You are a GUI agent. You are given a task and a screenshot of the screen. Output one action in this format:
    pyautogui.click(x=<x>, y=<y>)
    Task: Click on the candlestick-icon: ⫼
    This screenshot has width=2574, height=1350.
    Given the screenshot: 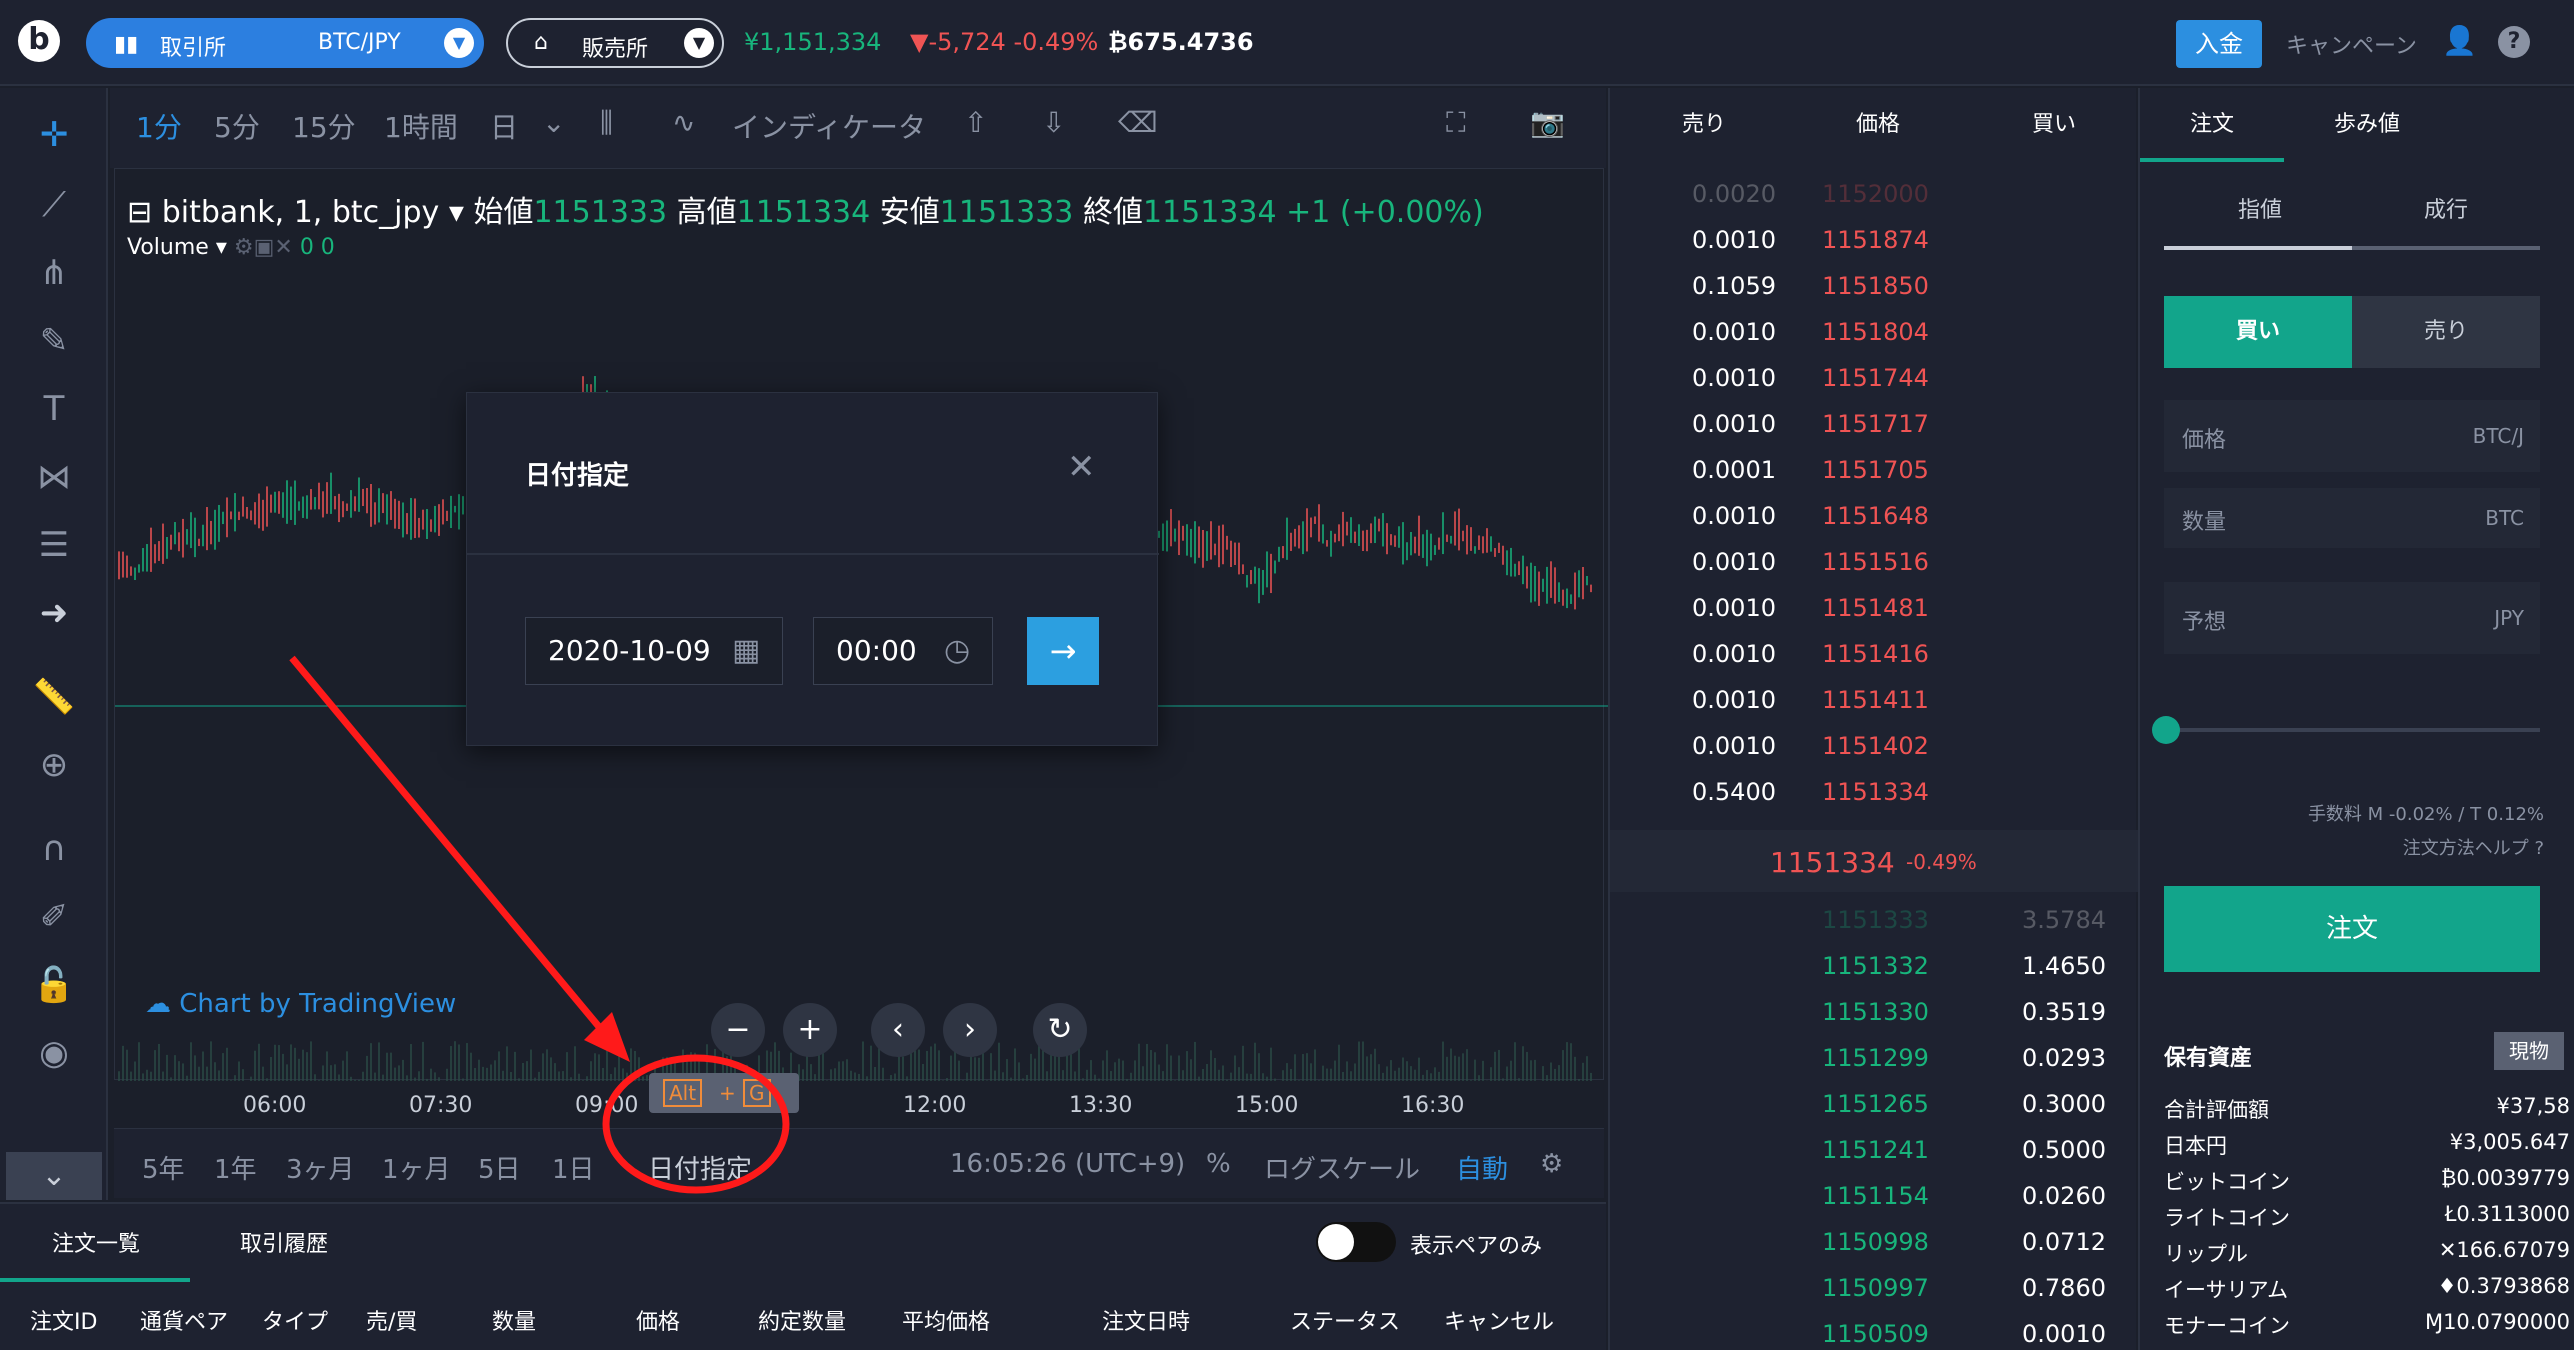 What is the action you would take?
    pyautogui.click(x=606, y=123)
    